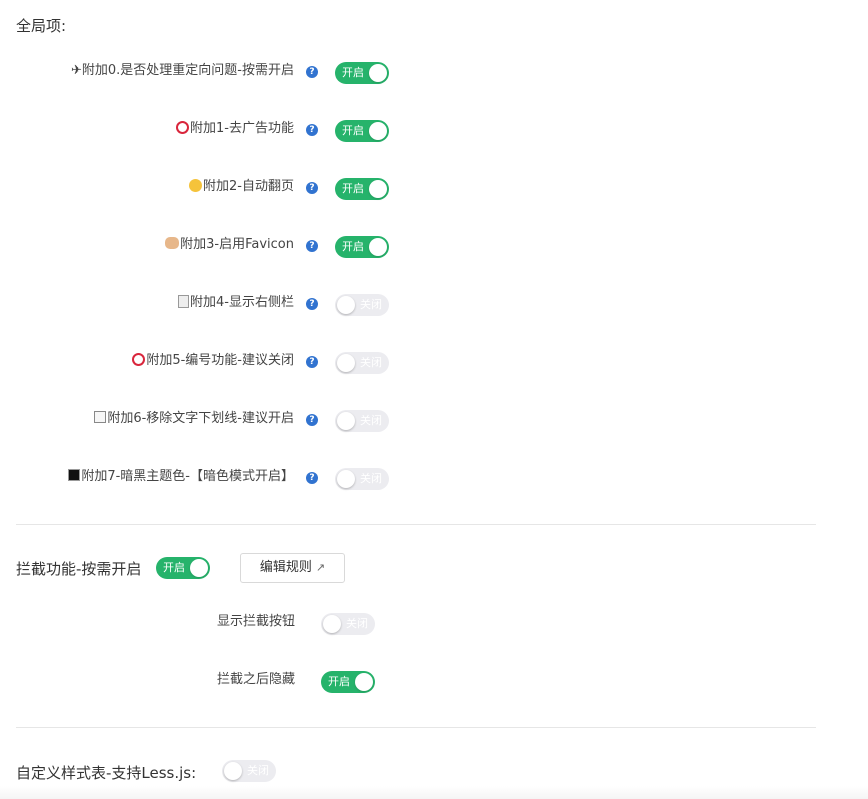  I want to click on bottom-fade, so click(434, 792).